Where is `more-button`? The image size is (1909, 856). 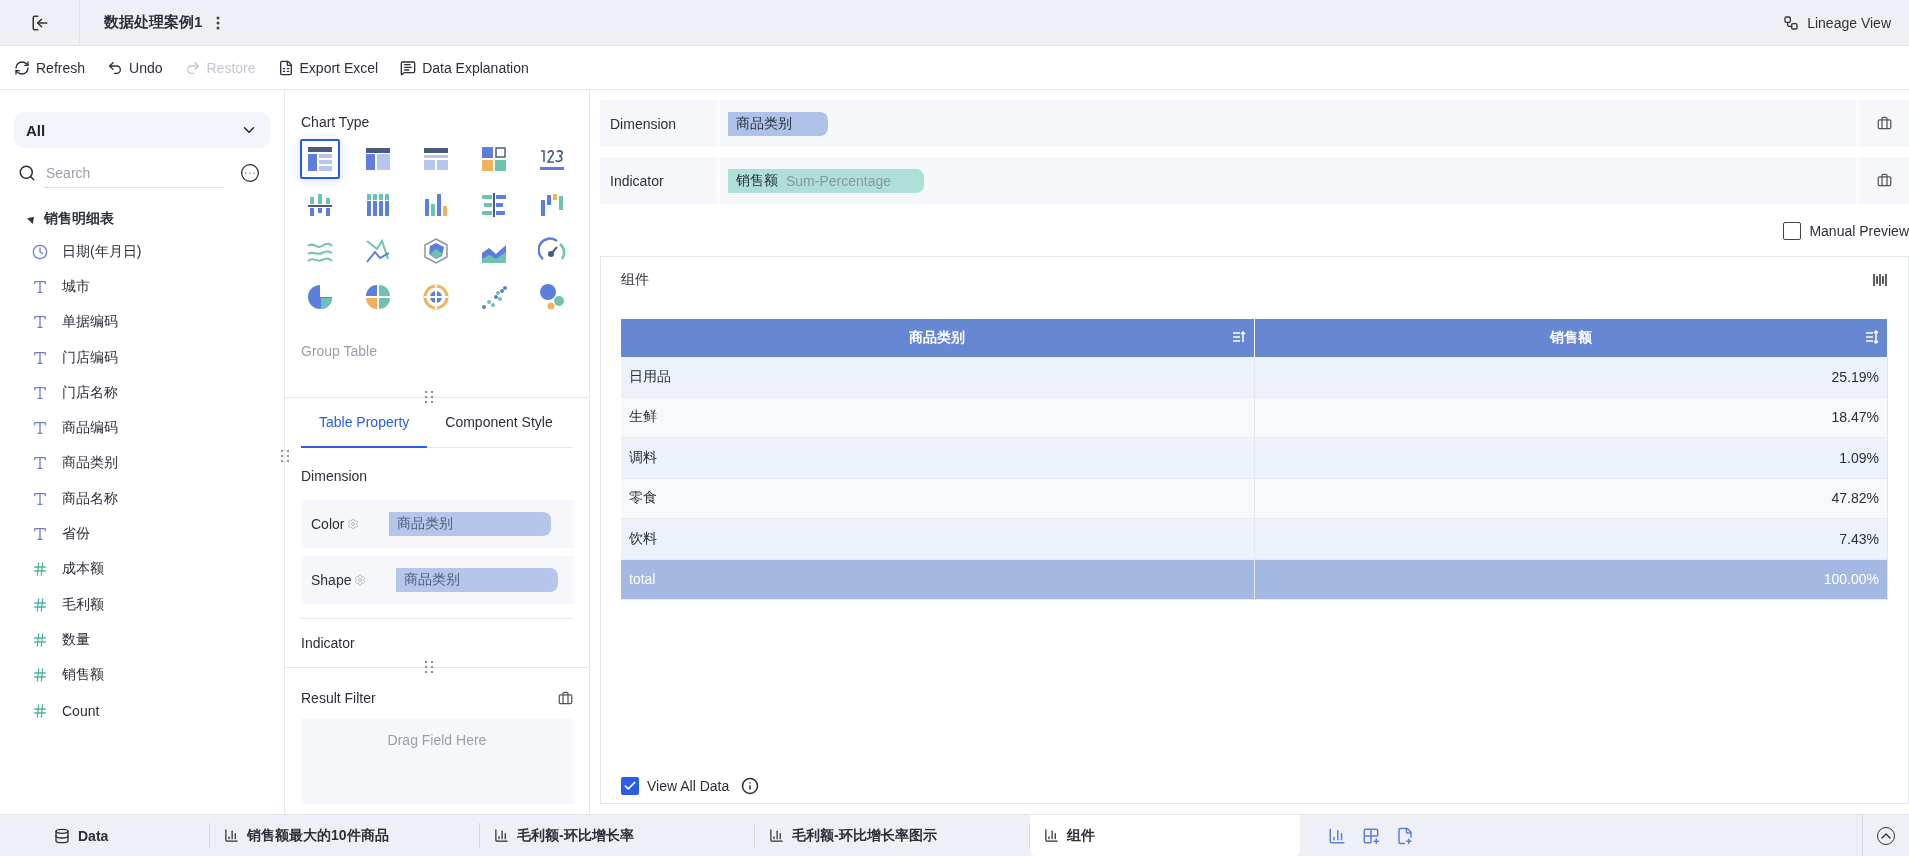 more-button is located at coordinates (218, 22).